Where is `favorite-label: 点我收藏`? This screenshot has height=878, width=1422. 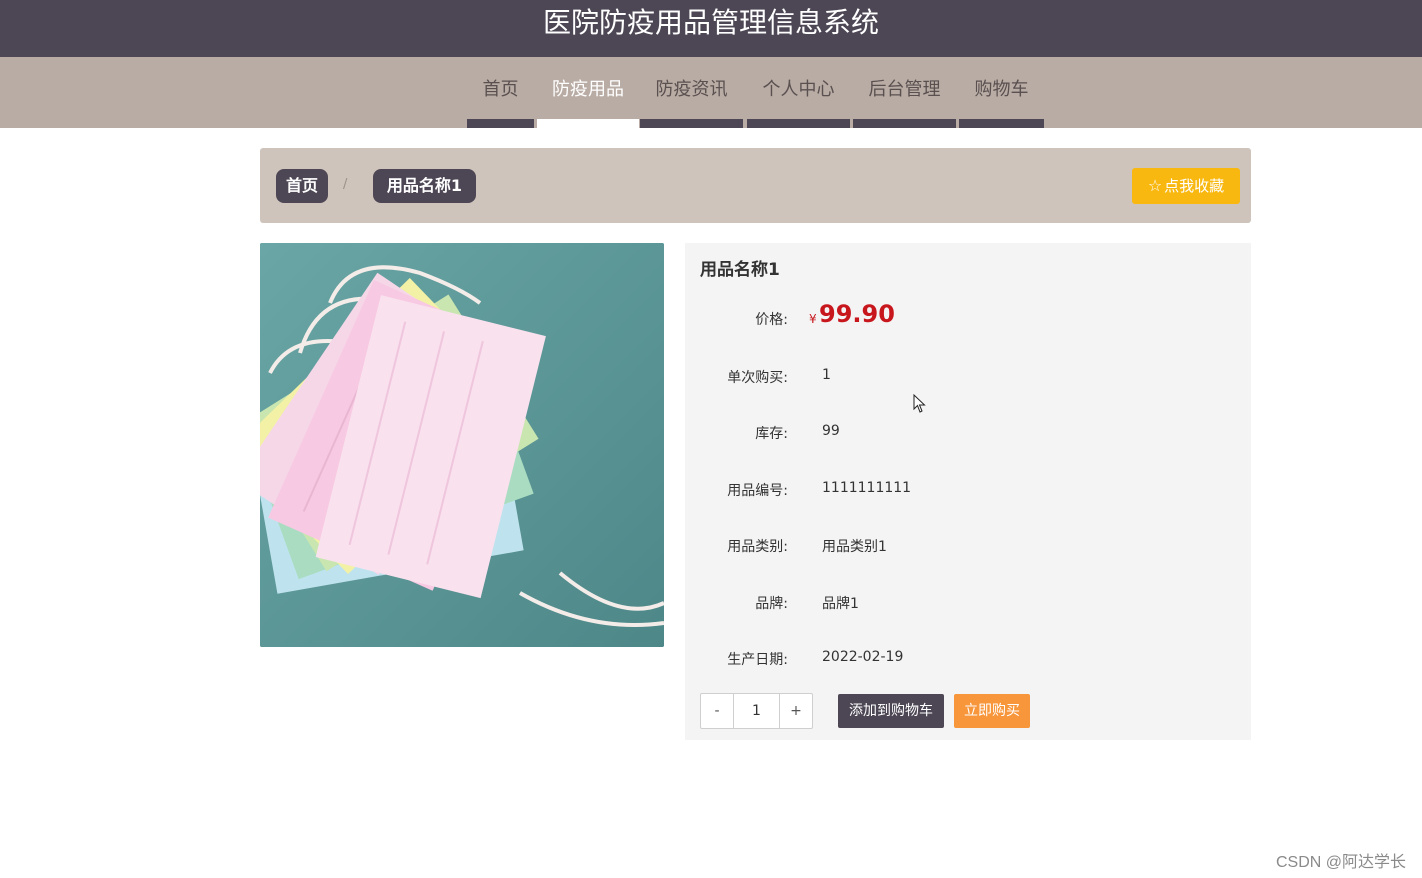 favorite-label: 点我收藏 is located at coordinates (1194, 186).